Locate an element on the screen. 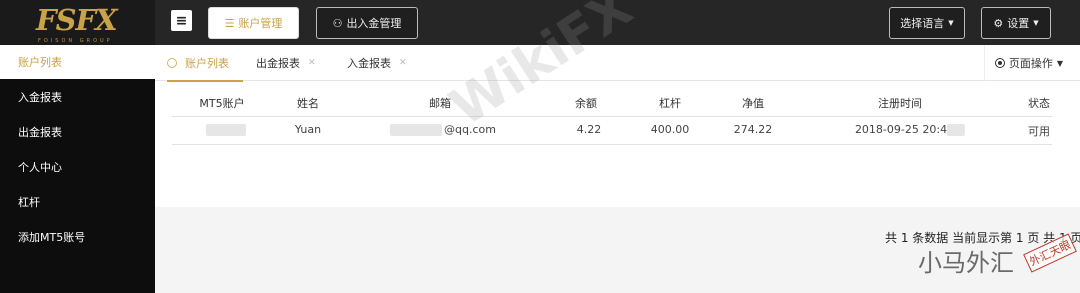  logo-subtext: FOISON GROUP is located at coordinates (75, 41).